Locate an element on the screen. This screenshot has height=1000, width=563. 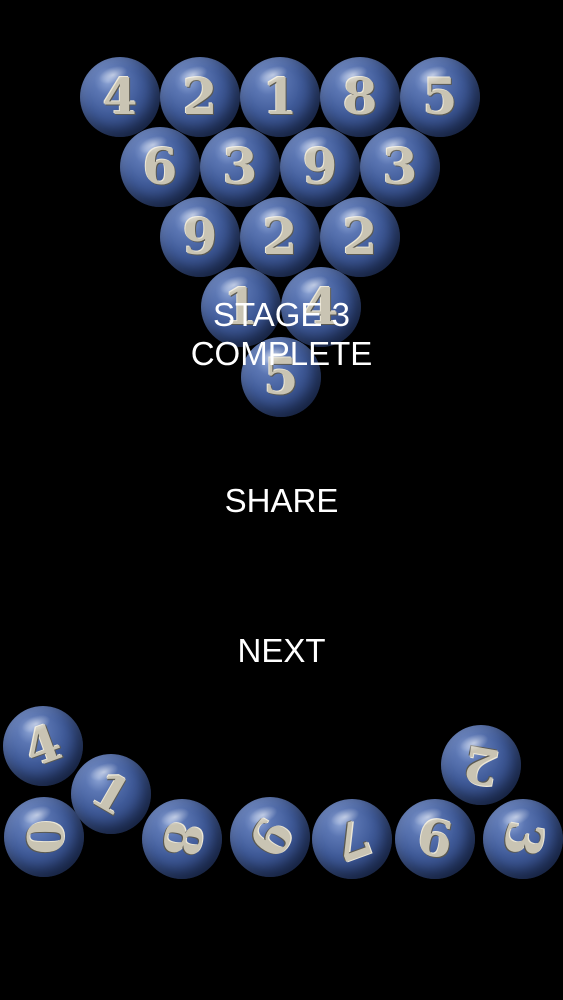
tray-ball: 9 is located at coordinates (270, 837).